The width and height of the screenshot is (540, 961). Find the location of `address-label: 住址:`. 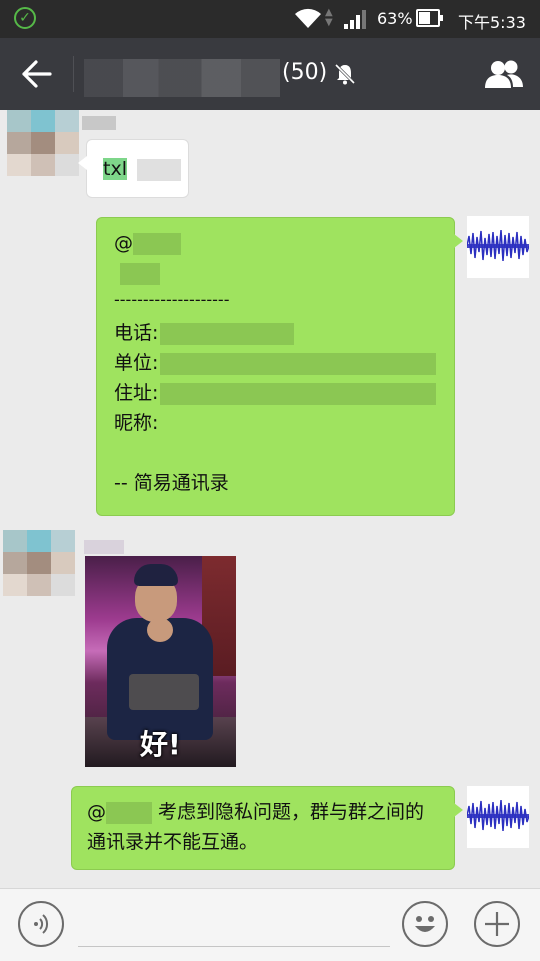

address-label: 住址: is located at coordinates (136, 393).